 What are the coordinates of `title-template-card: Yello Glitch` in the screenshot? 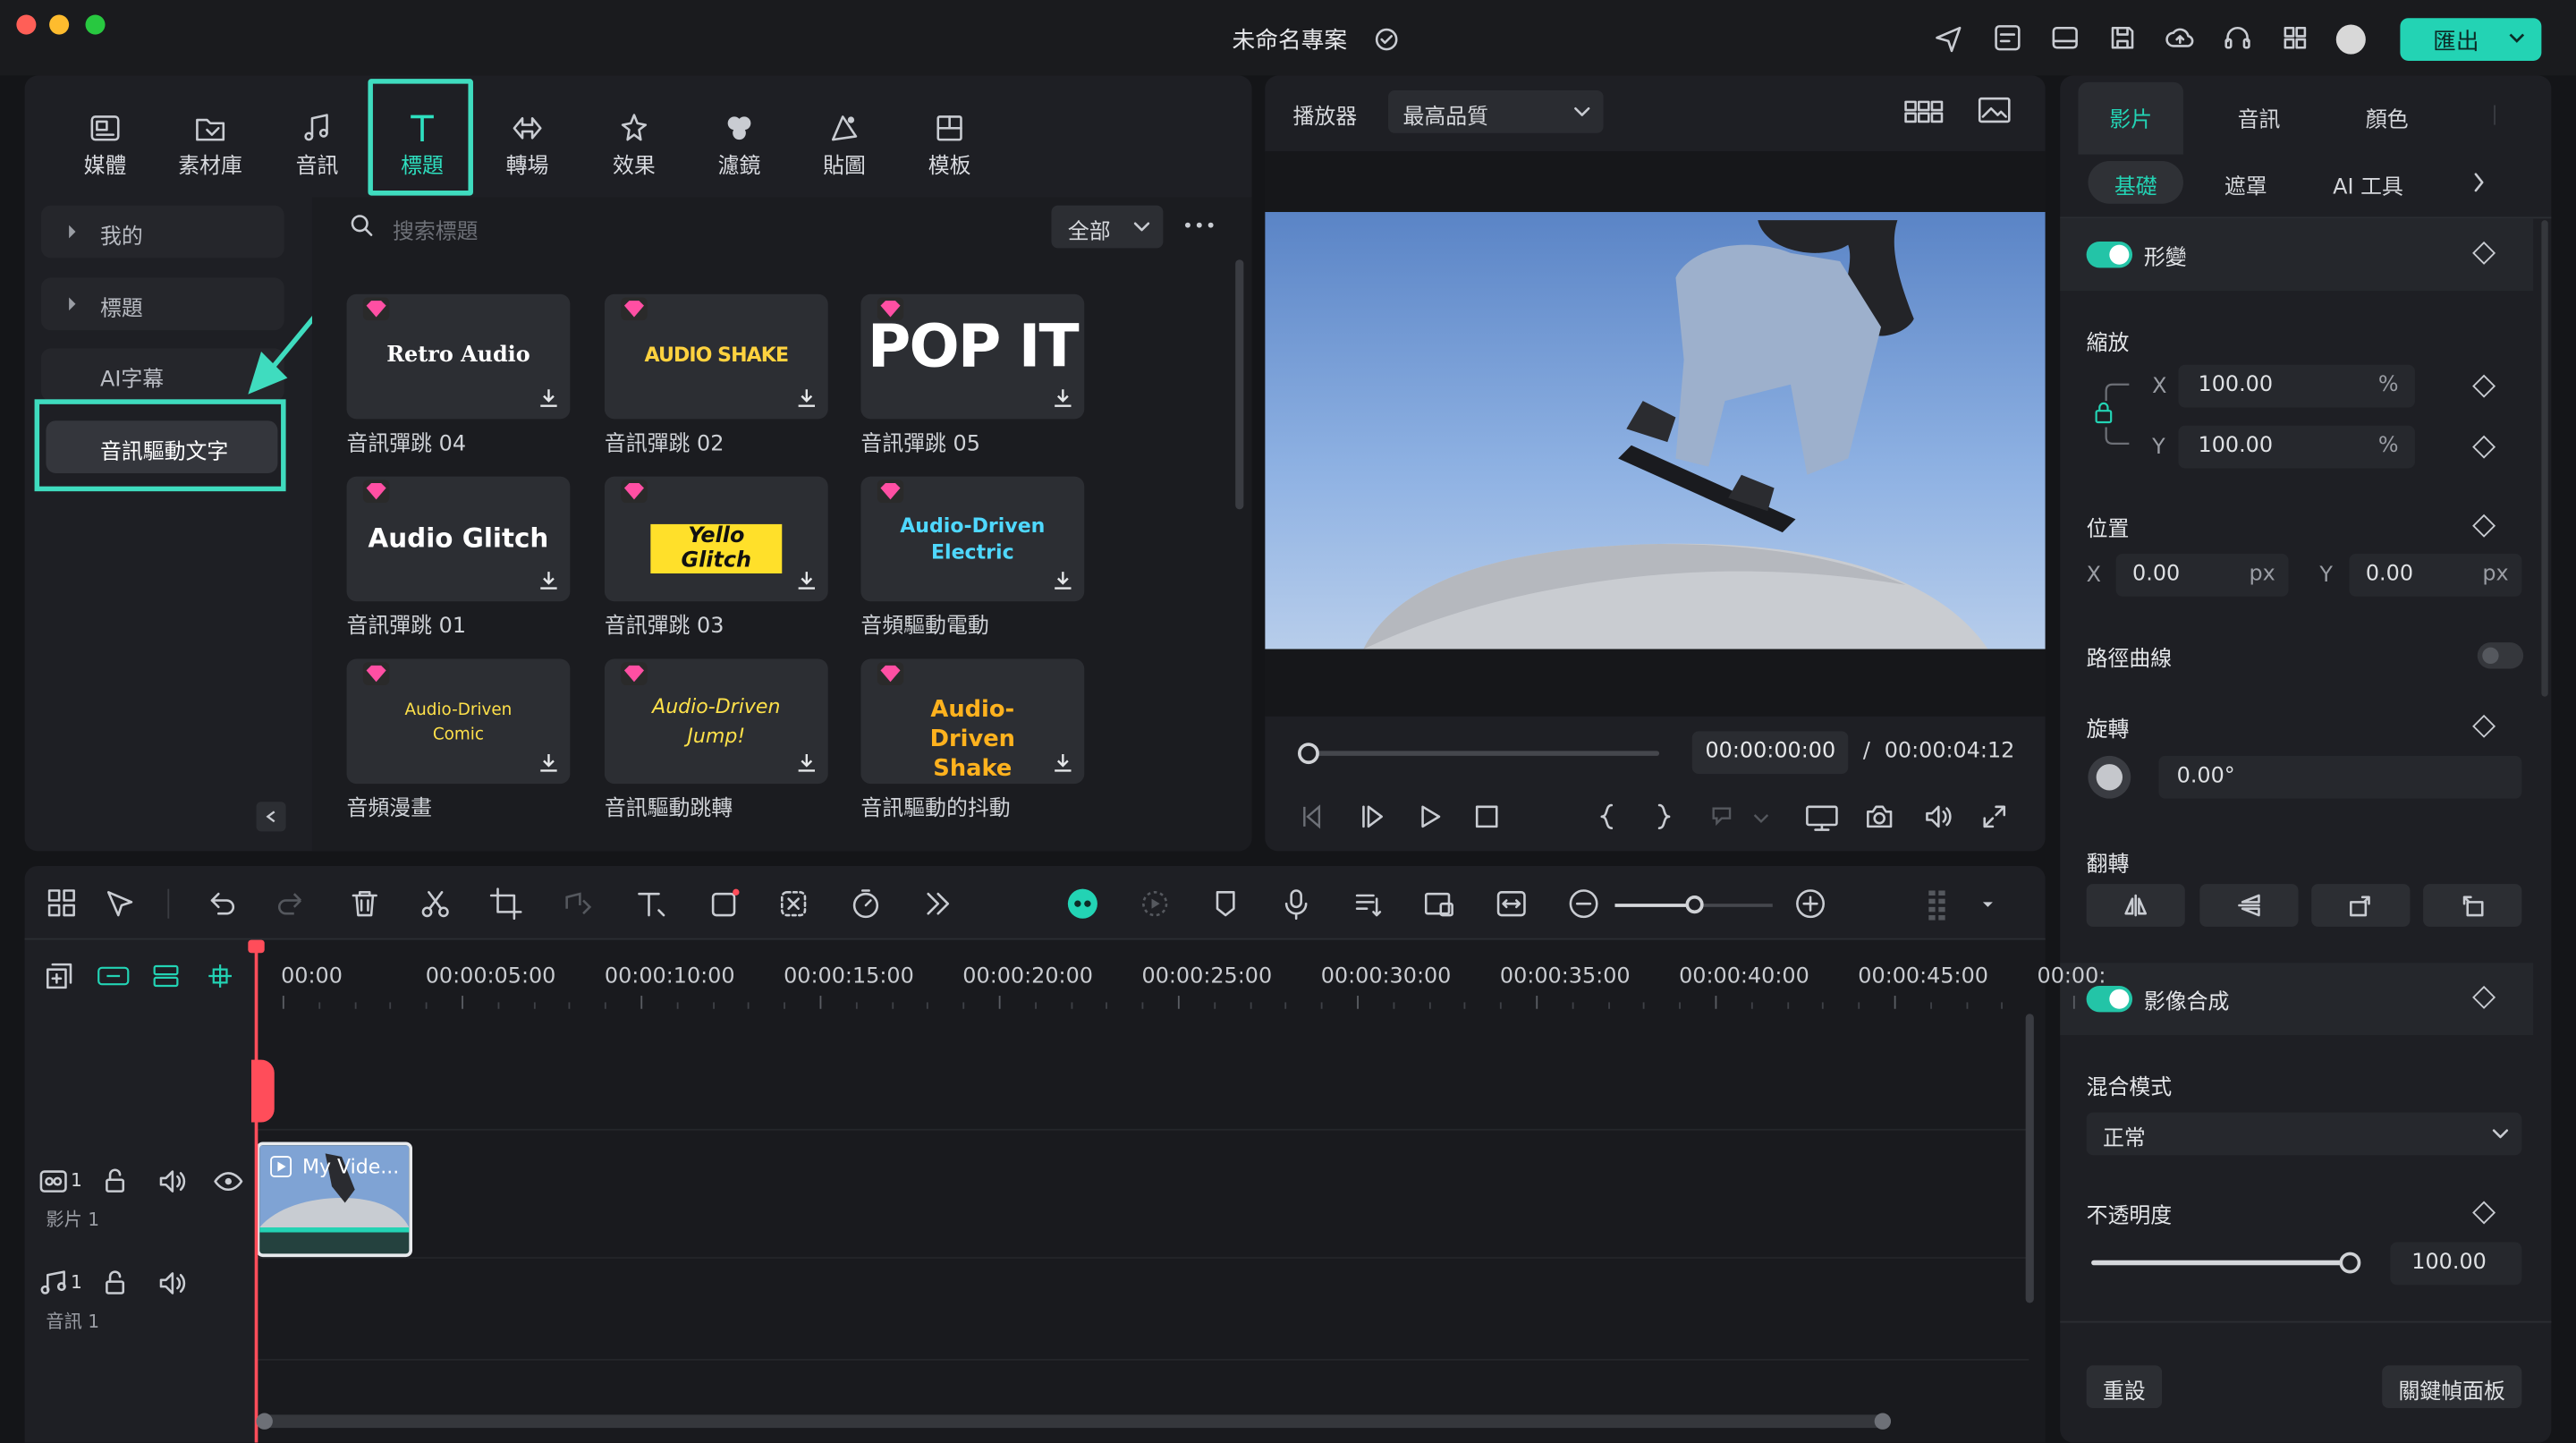 It's located at (716, 539).